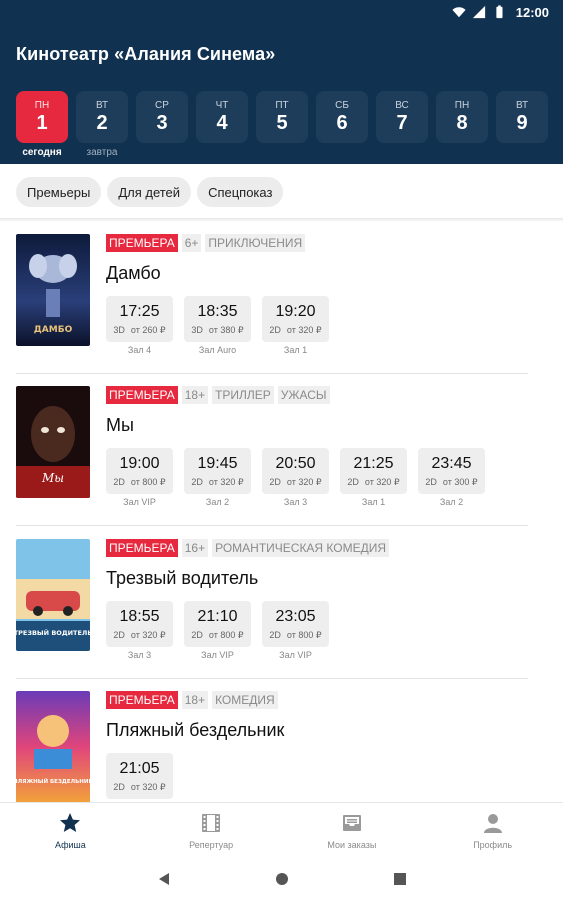 This screenshot has width=563, height=900. Describe the element at coordinates (532, 12) in the screenshot. I see `status-time: 12:00` at that location.